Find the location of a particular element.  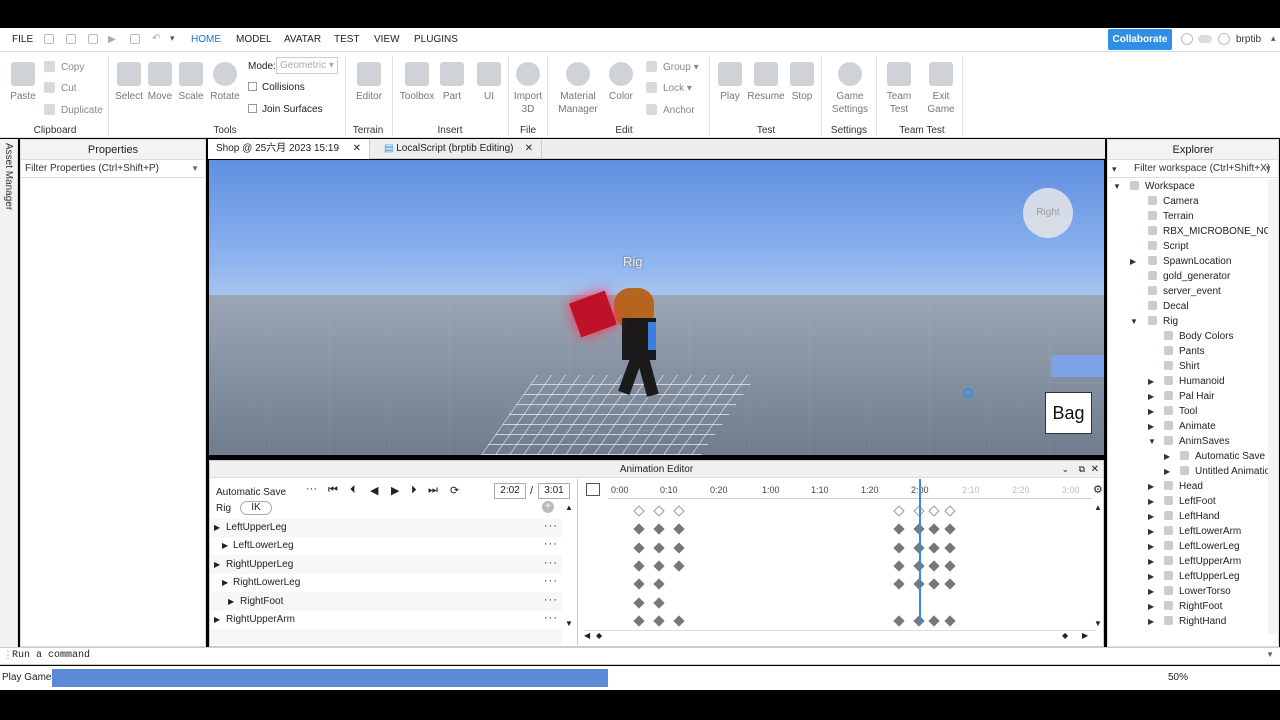

view-cube-gizmo: Right is located at coordinates (1048, 213).